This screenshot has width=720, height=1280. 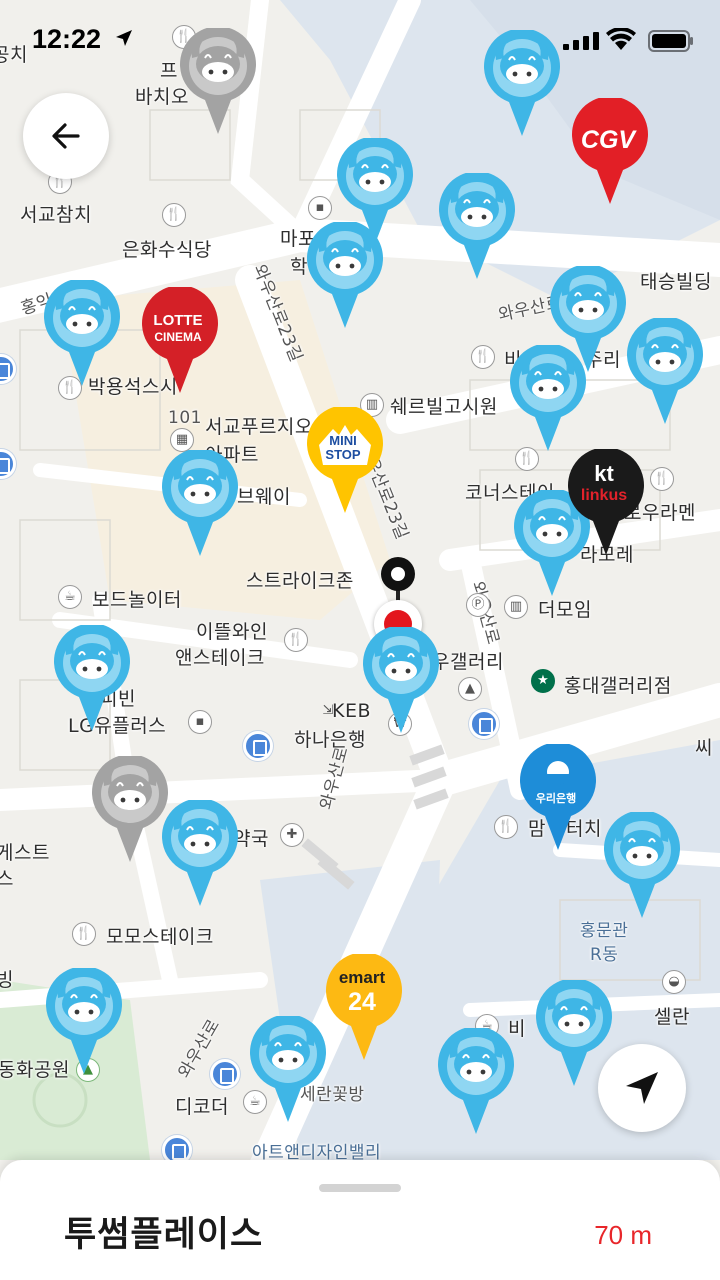 I want to click on parking-icon: Ⓟ, so click(x=478, y=605).